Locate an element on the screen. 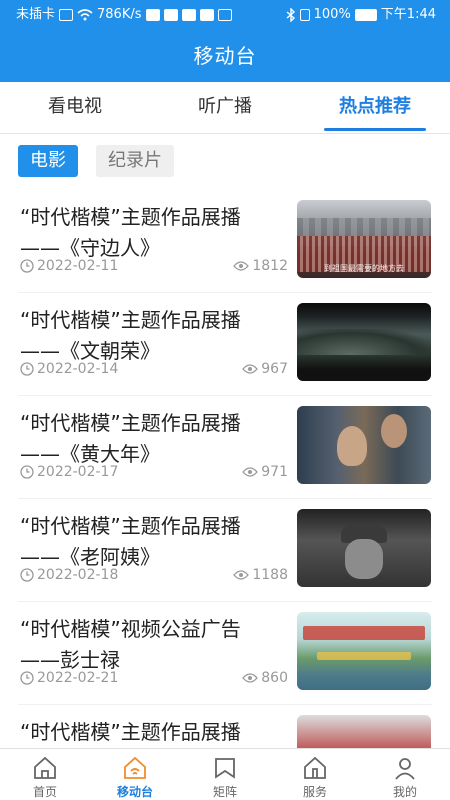 This screenshot has height=800, width=450. carrier-label: 未插卡 is located at coordinates (36, 14).